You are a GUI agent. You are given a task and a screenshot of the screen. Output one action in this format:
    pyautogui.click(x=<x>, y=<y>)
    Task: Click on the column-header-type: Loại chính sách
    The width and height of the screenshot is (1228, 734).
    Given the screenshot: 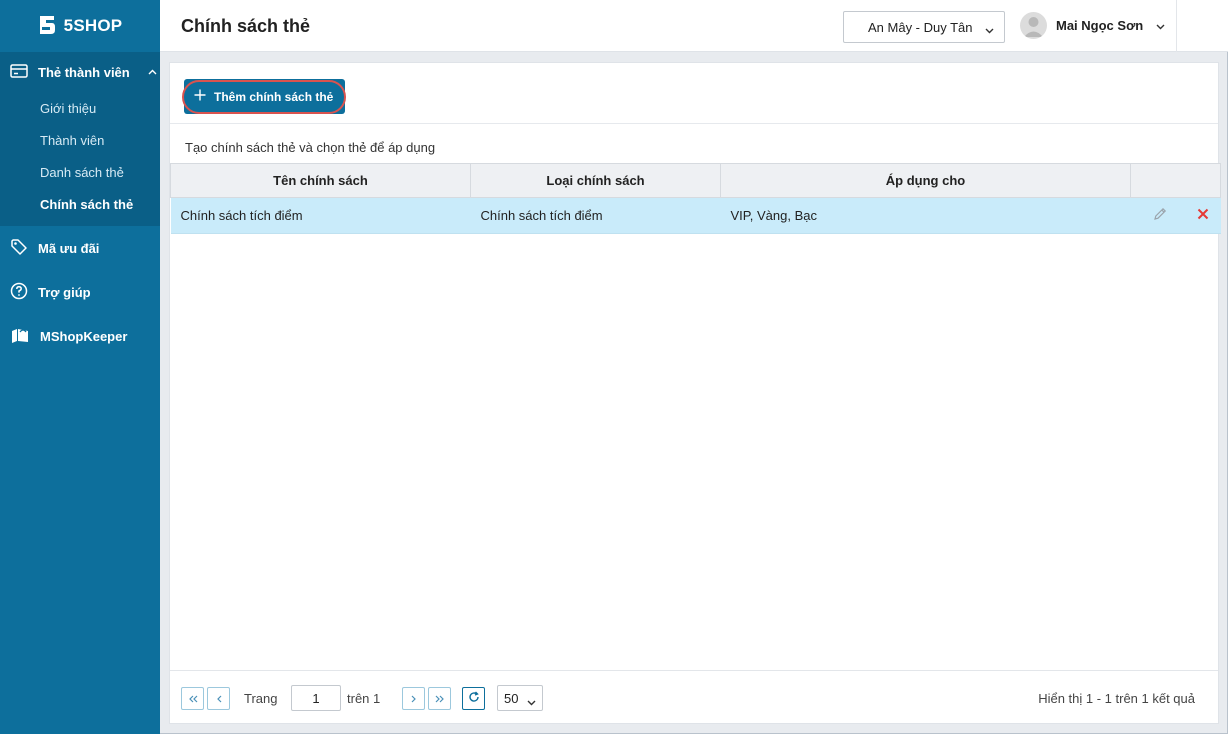 What is the action you would take?
    pyautogui.click(x=595, y=180)
    